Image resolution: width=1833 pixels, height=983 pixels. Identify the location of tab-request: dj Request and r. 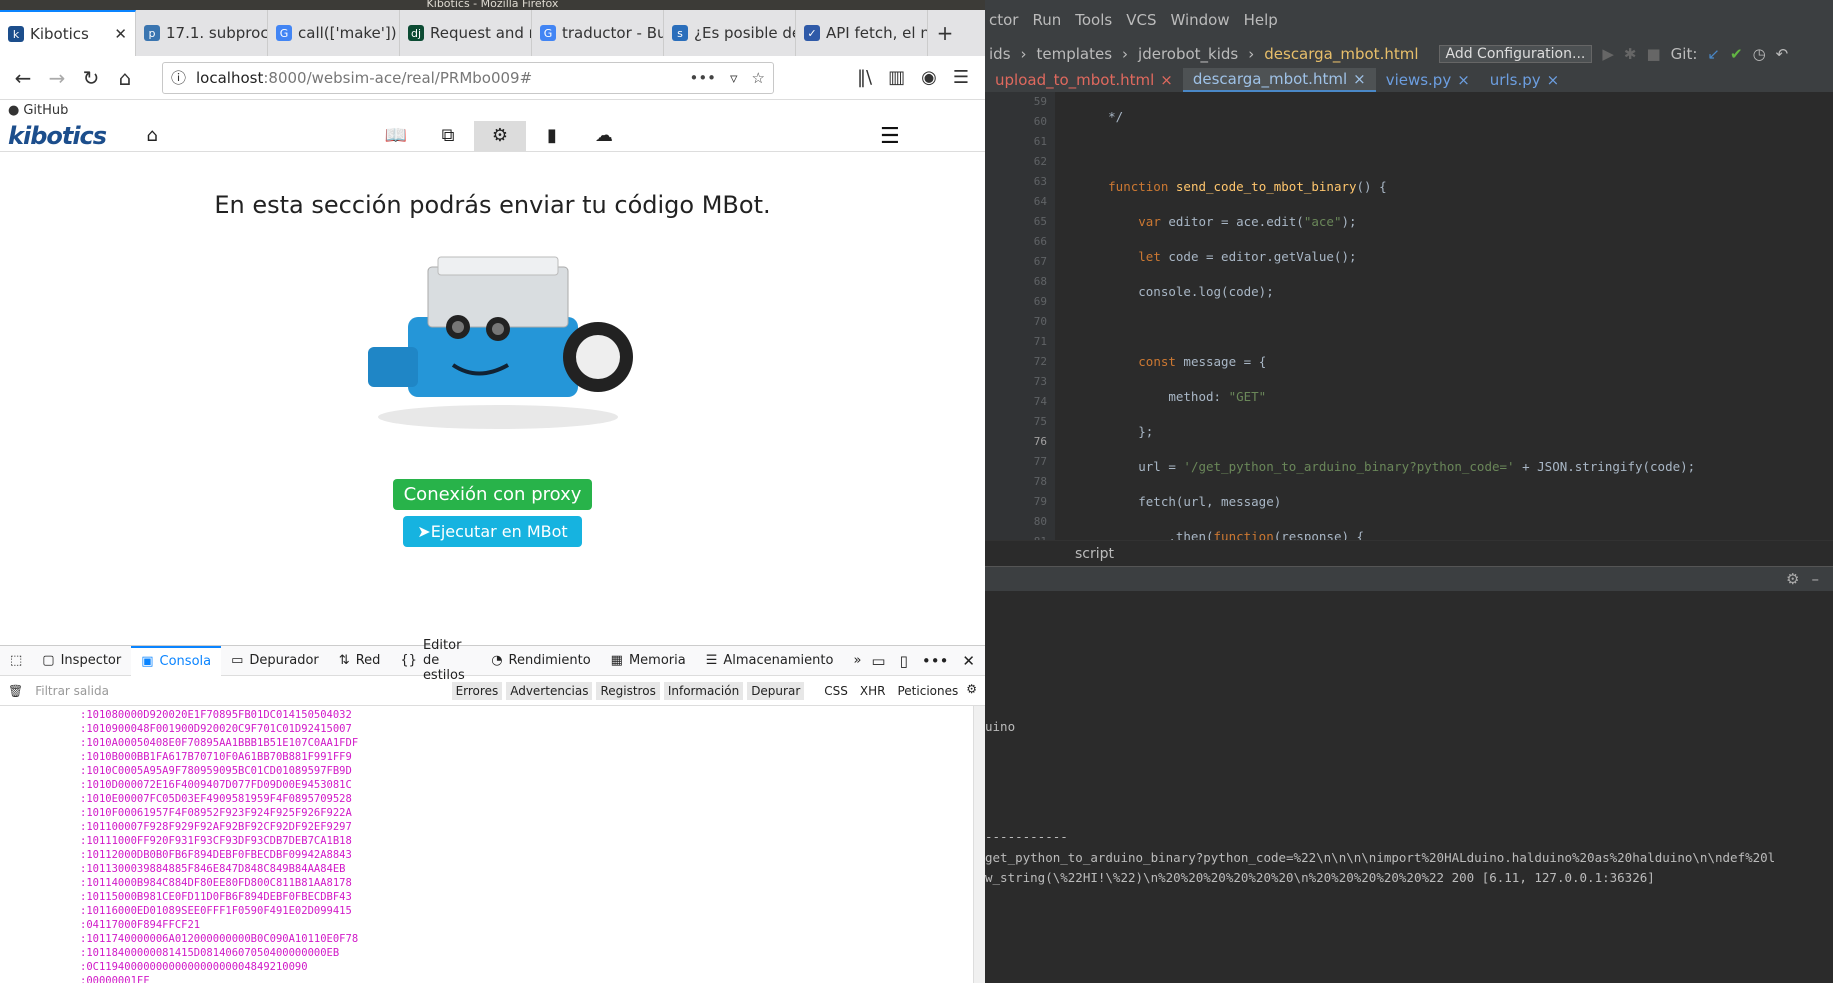
(466, 33).